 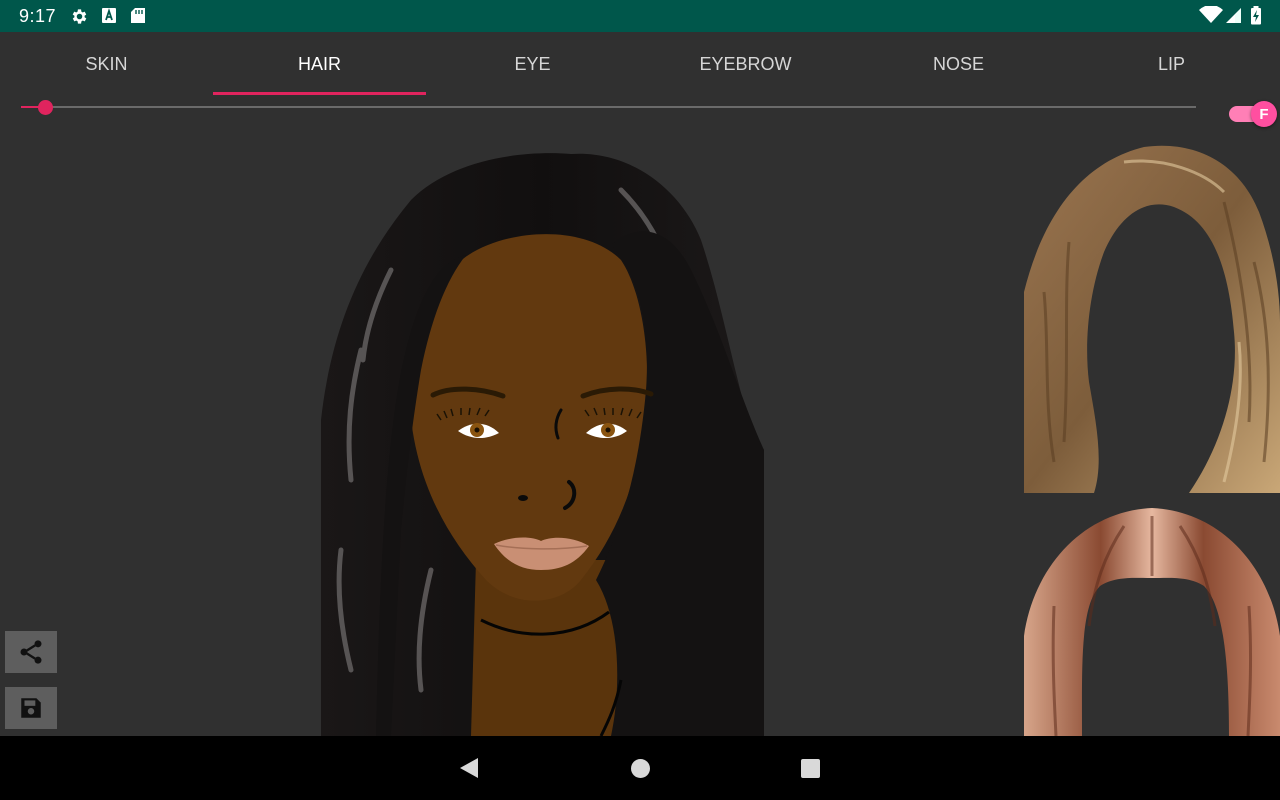 What do you see at coordinates (958, 64) in the screenshot?
I see `tab-nose: NOSE` at bounding box center [958, 64].